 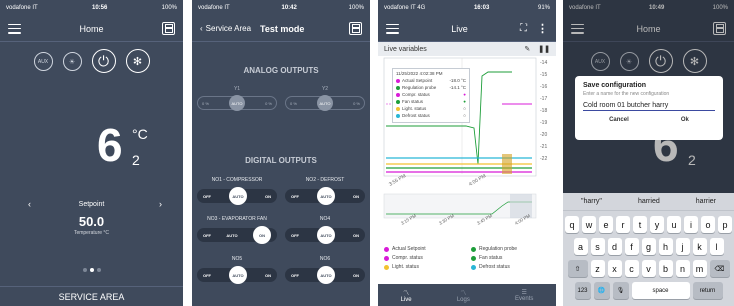 What do you see at coordinates (649, 201) in the screenshot?
I see `suggestion: harried` at bounding box center [649, 201].